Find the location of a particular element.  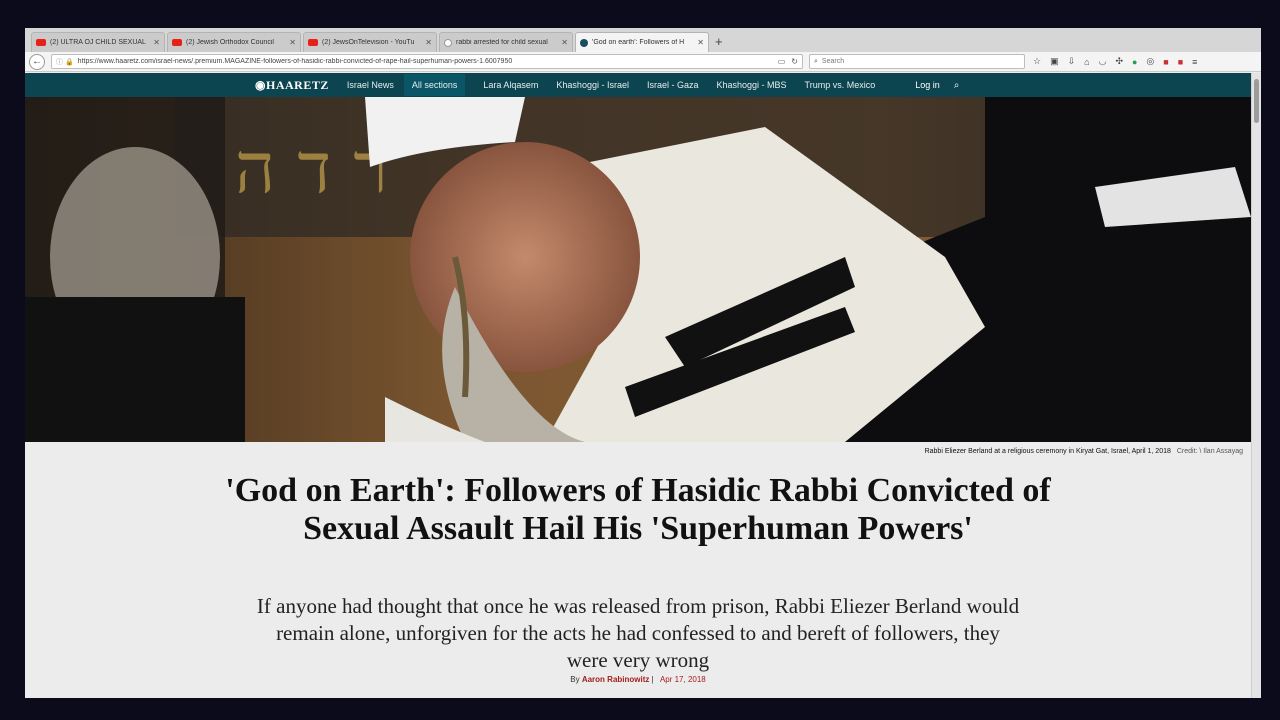

back-arrow-icon: ← is located at coordinates (37, 61).